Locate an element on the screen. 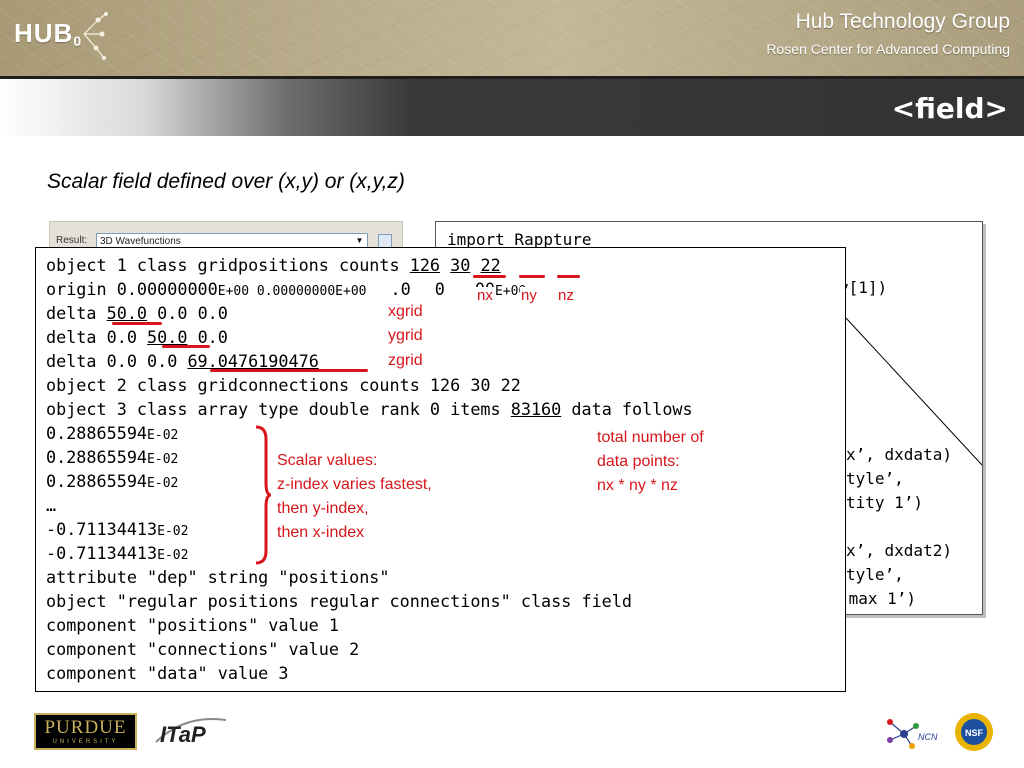 This screenshot has width=1024, height=768. hub-network-icon is located at coordinates (95, 36).